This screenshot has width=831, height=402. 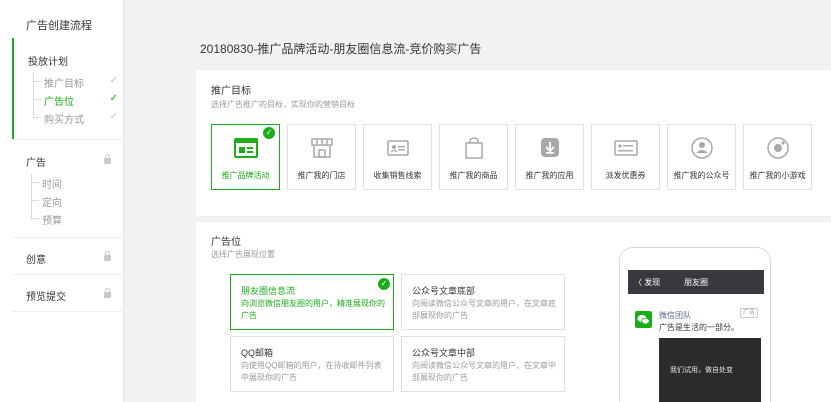 I want to click on goal-card-sales-lead: 收集销售线索, so click(x=397, y=157).